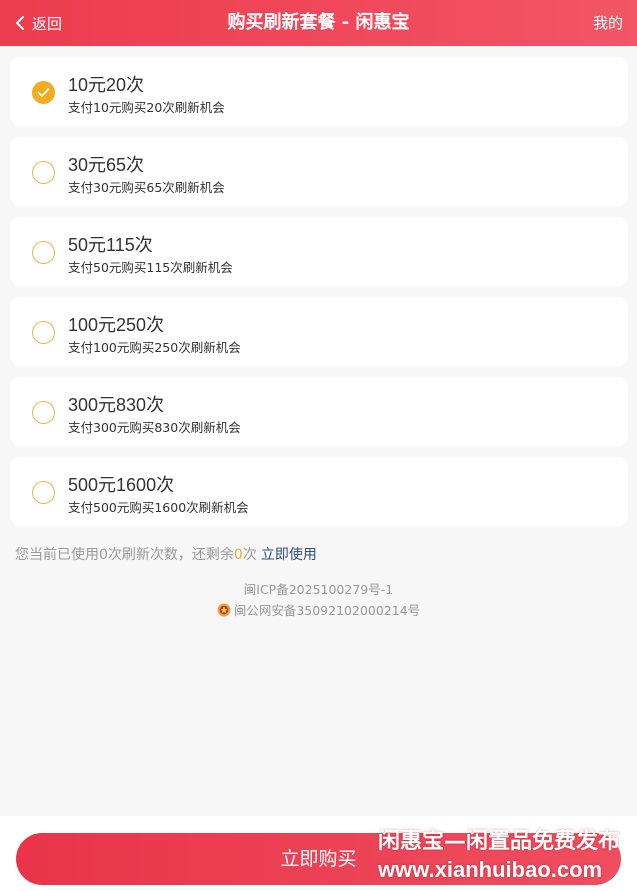 The image size is (637, 891). I want to click on package-desc: 支付300元购买830次刷新机会, so click(154, 427).